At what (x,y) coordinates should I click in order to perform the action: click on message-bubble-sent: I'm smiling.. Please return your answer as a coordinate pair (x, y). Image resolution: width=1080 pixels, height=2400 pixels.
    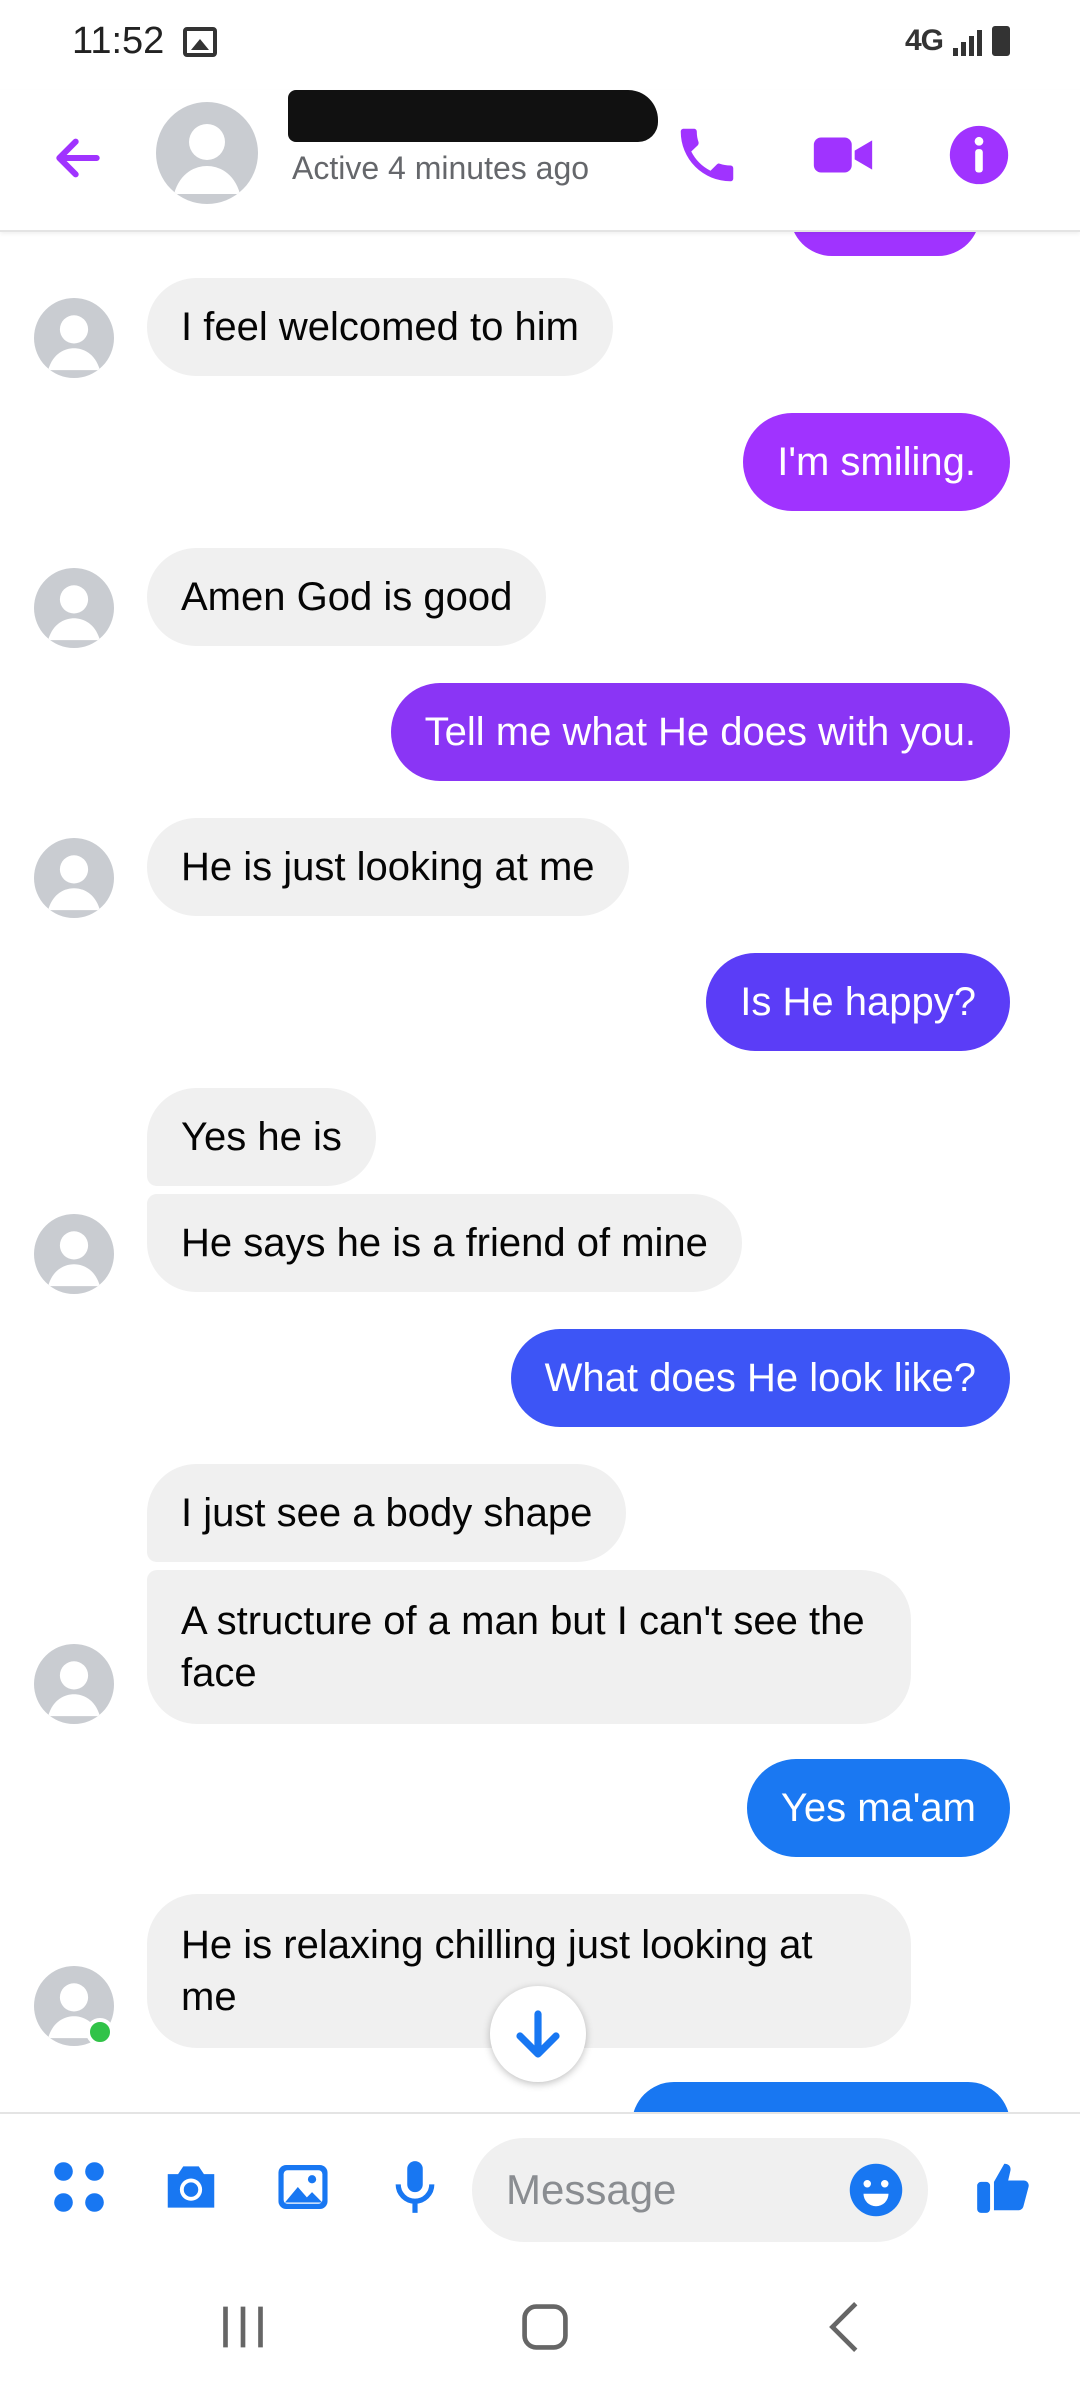
    Looking at the image, I should click on (876, 462).